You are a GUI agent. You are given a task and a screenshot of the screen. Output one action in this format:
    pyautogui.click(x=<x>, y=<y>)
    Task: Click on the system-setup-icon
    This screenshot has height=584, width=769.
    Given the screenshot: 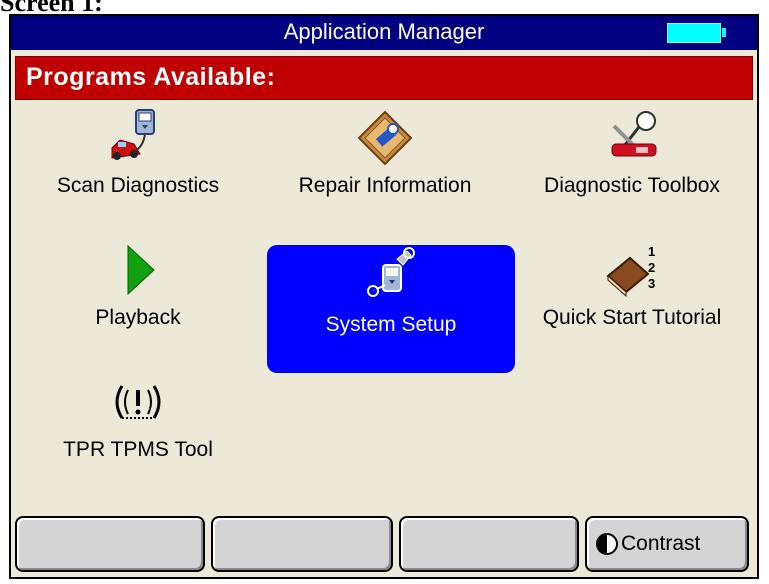 What is the action you would take?
    pyautogui.click(x=391, y=272)
    